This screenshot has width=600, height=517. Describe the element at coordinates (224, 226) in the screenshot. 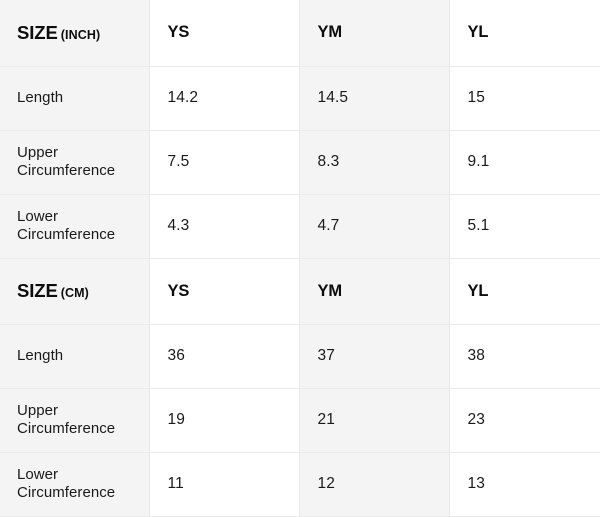

I see `table-cell: 4.3` at that location.